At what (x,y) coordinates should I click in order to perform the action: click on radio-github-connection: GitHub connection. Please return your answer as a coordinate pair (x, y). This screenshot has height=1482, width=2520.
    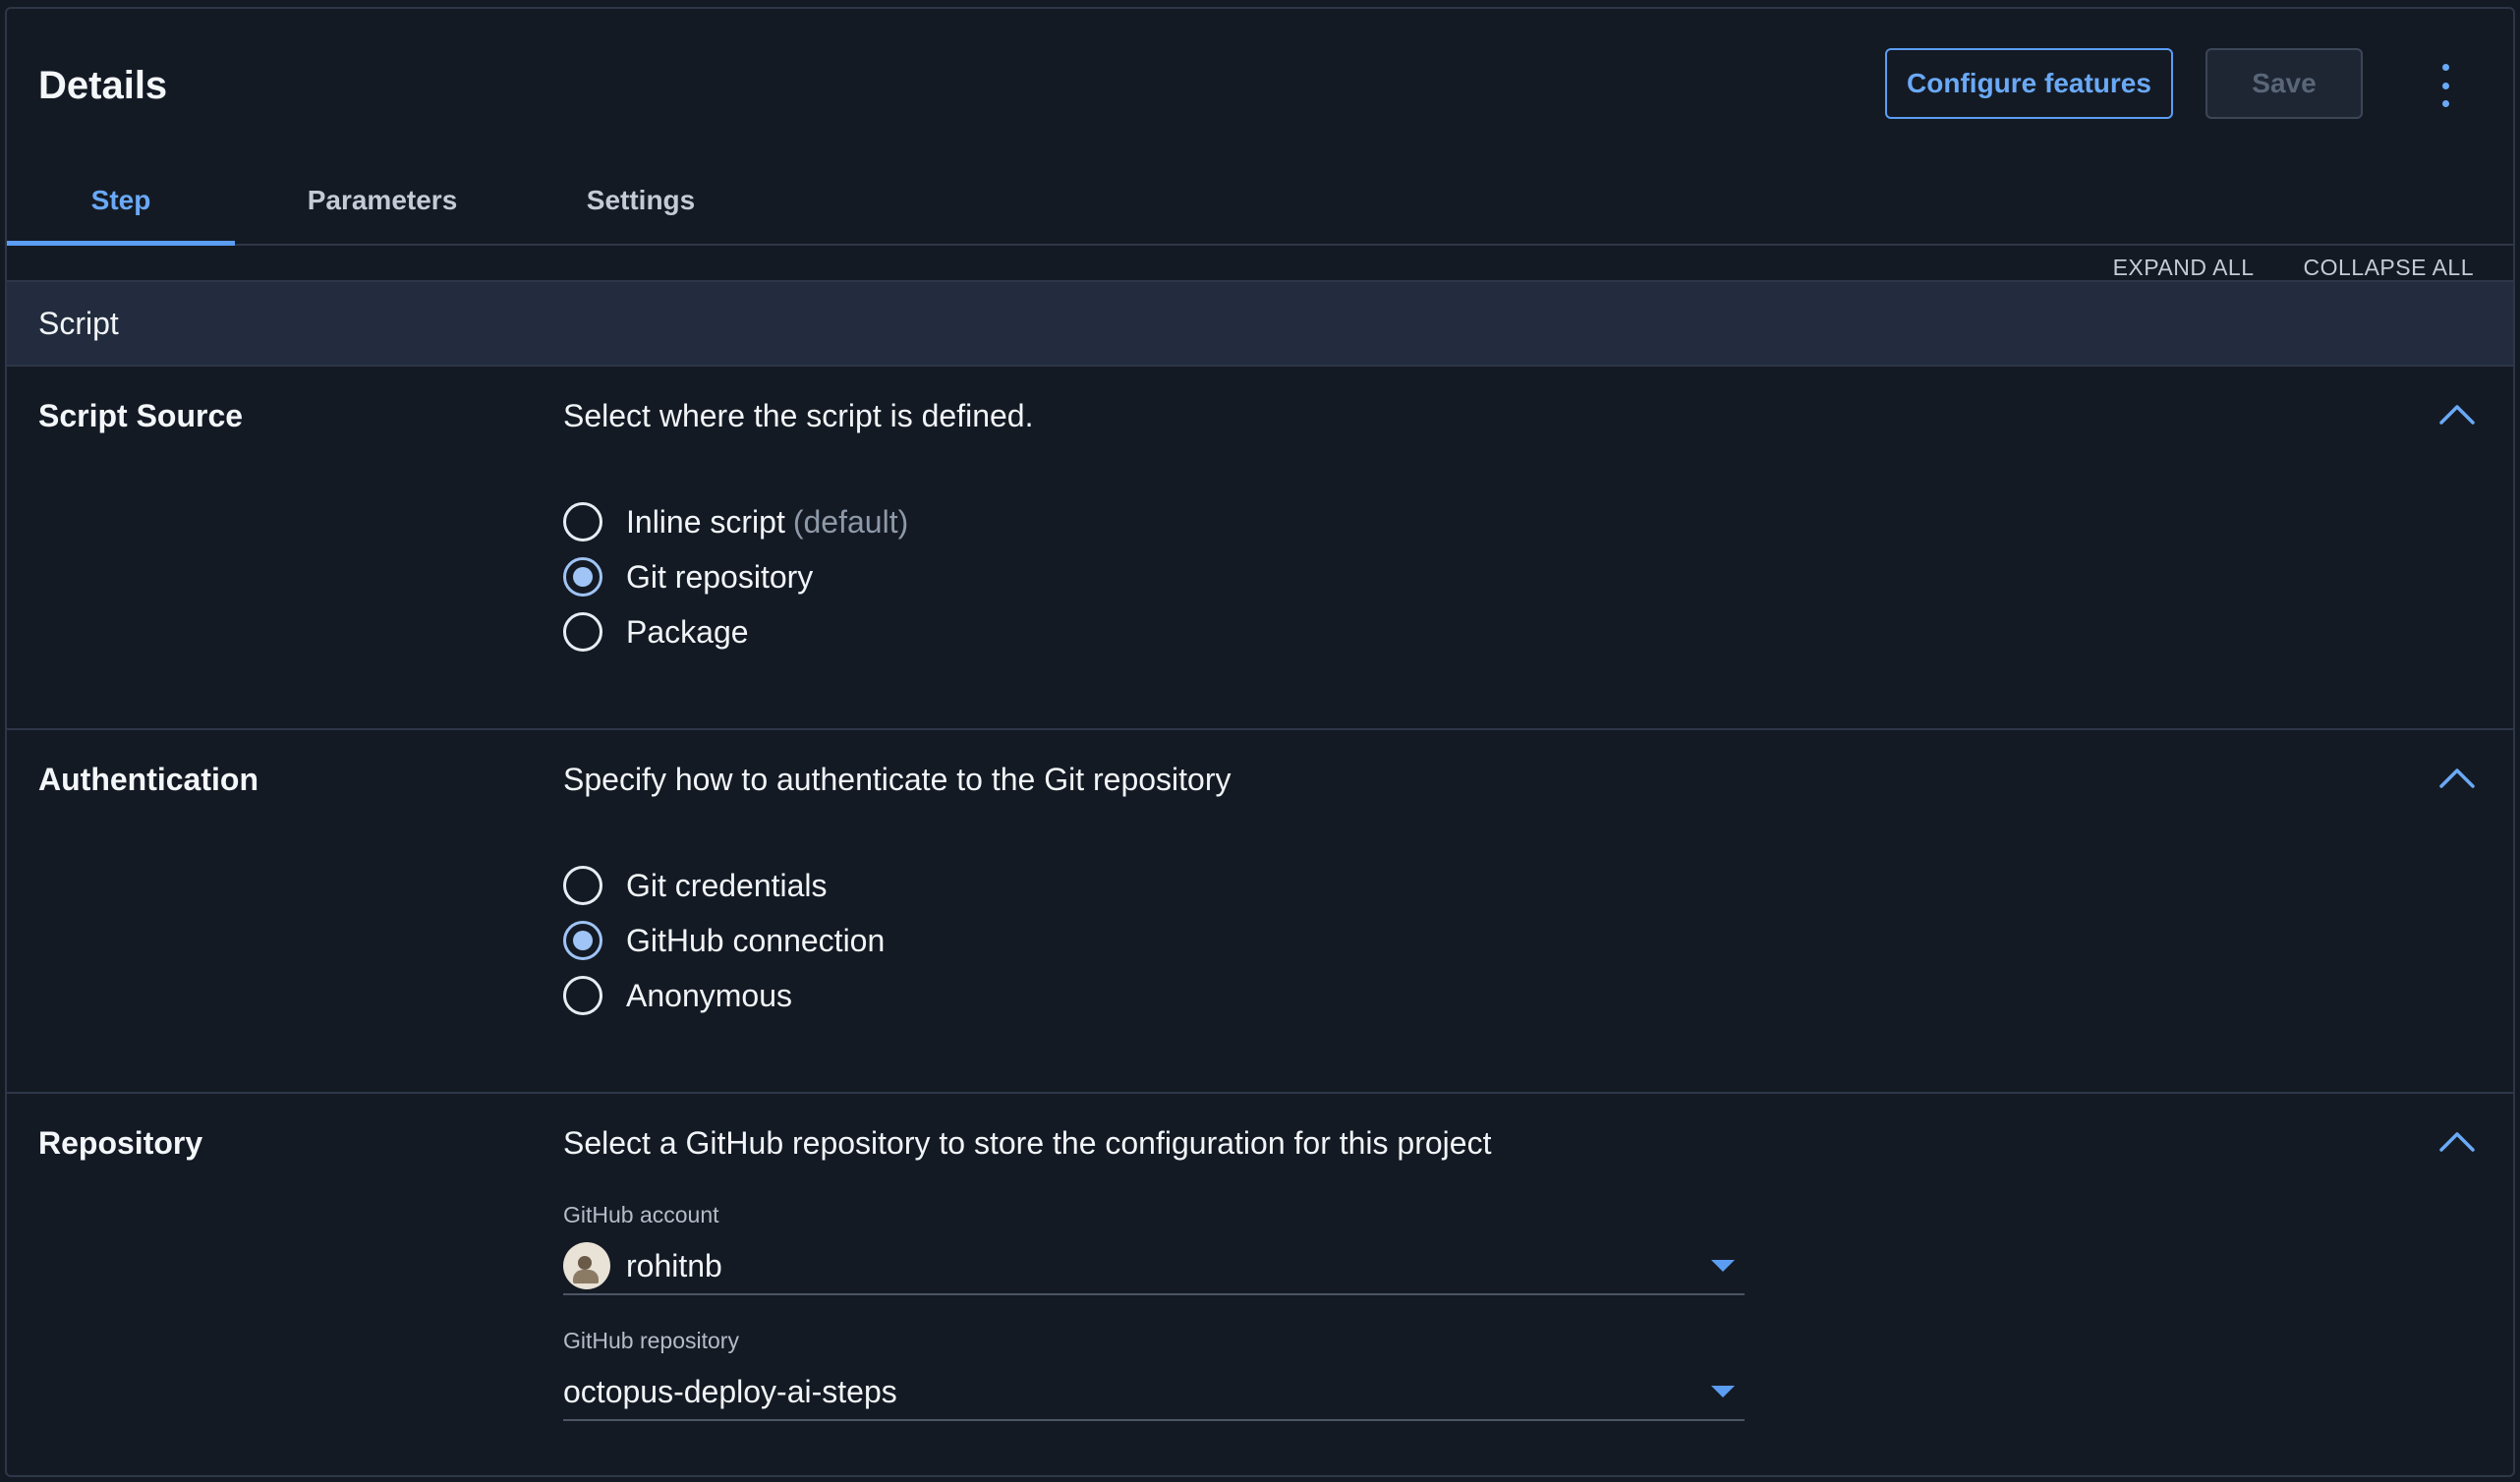
    Looking at the image, I should click on (724, 940).